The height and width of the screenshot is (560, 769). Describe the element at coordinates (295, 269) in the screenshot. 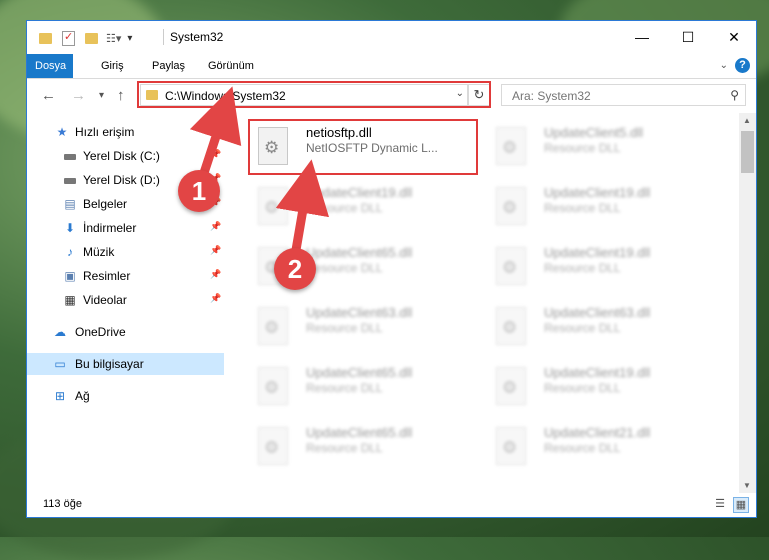

I see `step-badge-2: 2` at that location.